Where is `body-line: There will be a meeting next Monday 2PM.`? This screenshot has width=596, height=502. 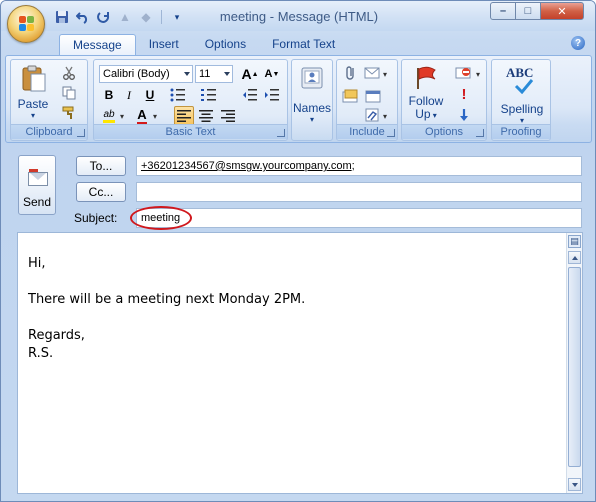
body-line: There will be a meeting next Monday 2PM. is located at coordinates (167, 299).